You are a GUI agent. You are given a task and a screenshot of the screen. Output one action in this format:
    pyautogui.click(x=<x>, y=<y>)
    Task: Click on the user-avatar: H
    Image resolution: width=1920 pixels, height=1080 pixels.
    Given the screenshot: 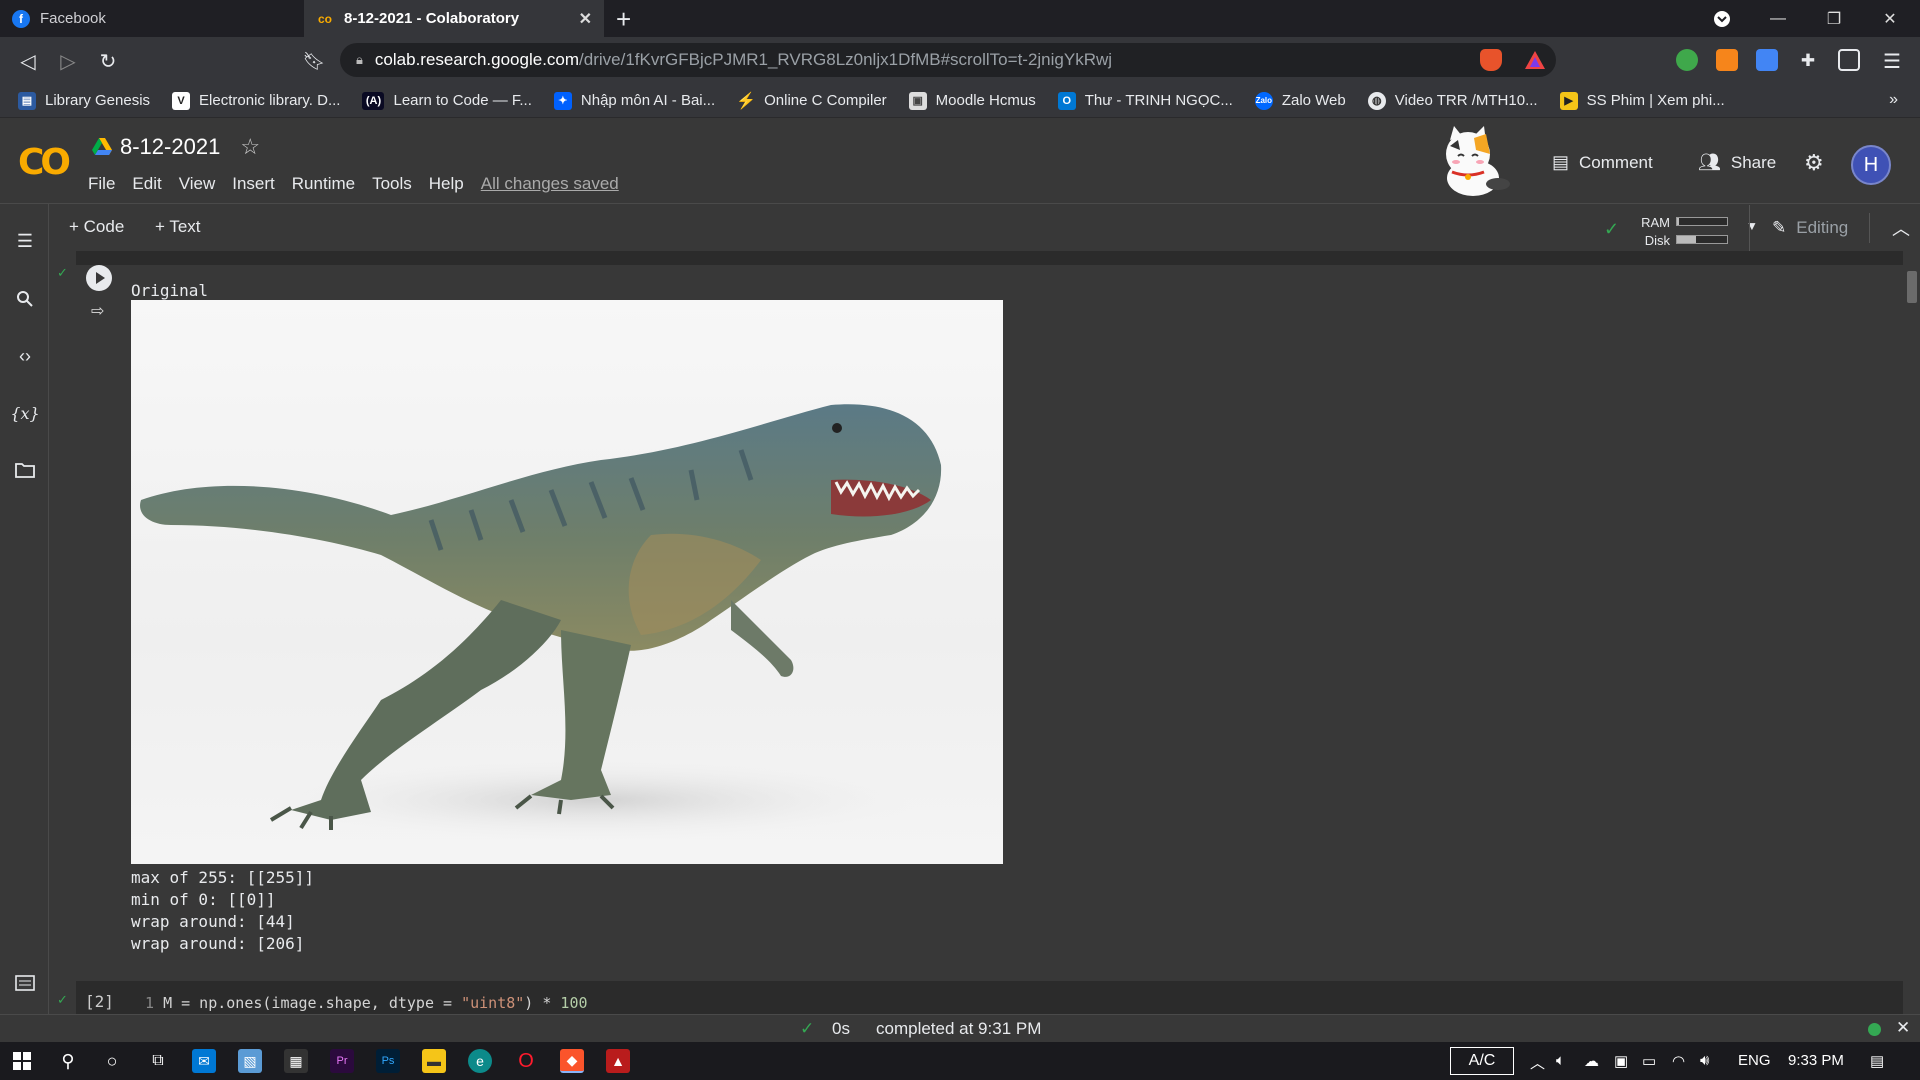 What is the action you would take?
    pyautogui.click(x=1871, y=165)
    